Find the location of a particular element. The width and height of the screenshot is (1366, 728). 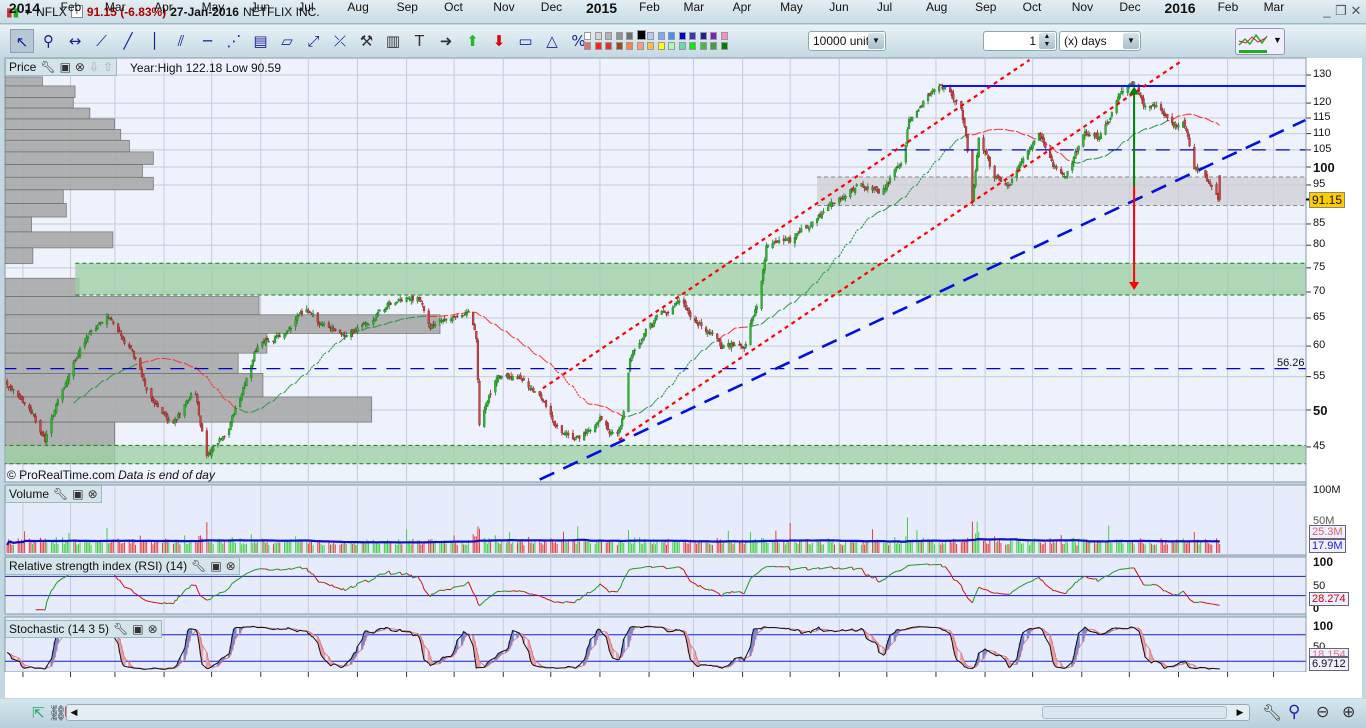

volume-average-value: 17.9M is located at coordinates (1327, 546).